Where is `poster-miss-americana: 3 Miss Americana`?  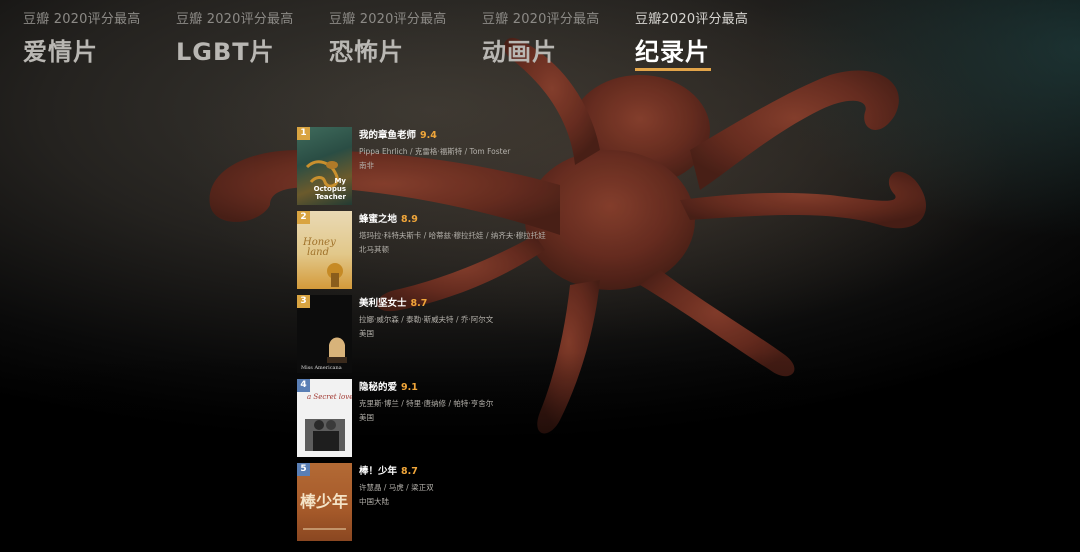
poster-miss-americana: 3 Miss Americana is located at coordinates (324, 334).